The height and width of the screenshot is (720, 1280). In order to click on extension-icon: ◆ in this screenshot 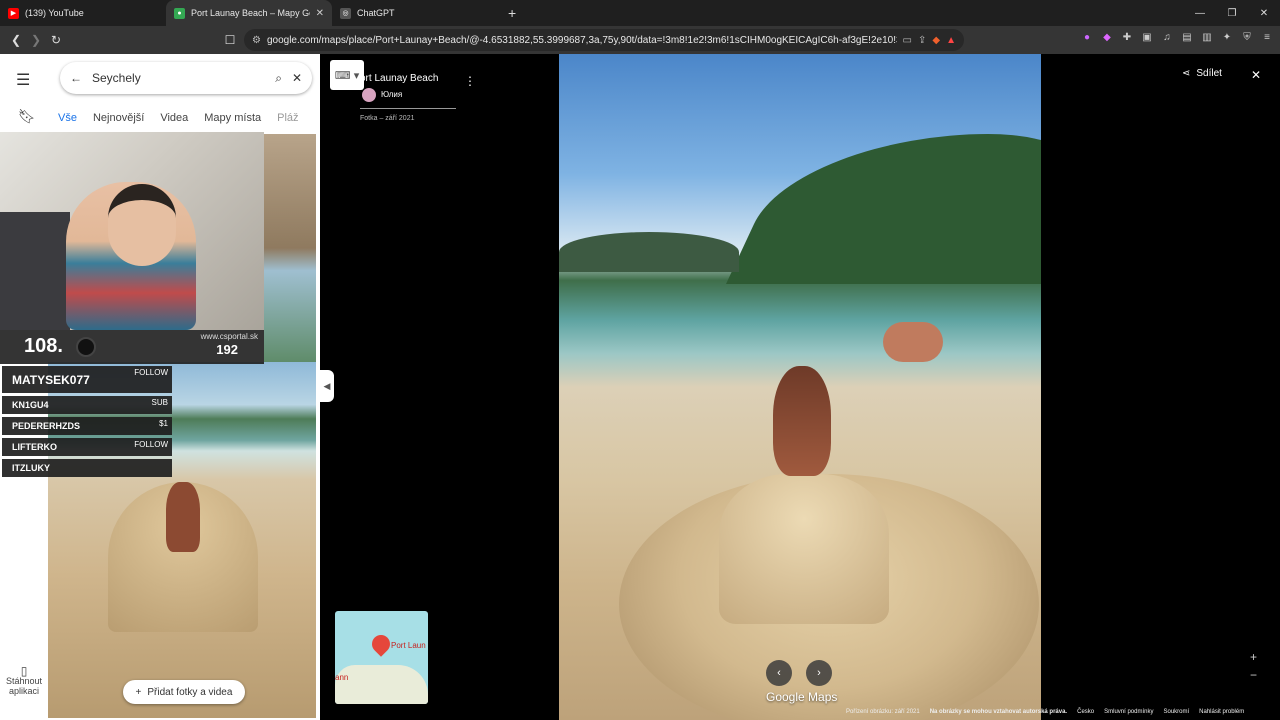, I will do `click(1107, 37)`.